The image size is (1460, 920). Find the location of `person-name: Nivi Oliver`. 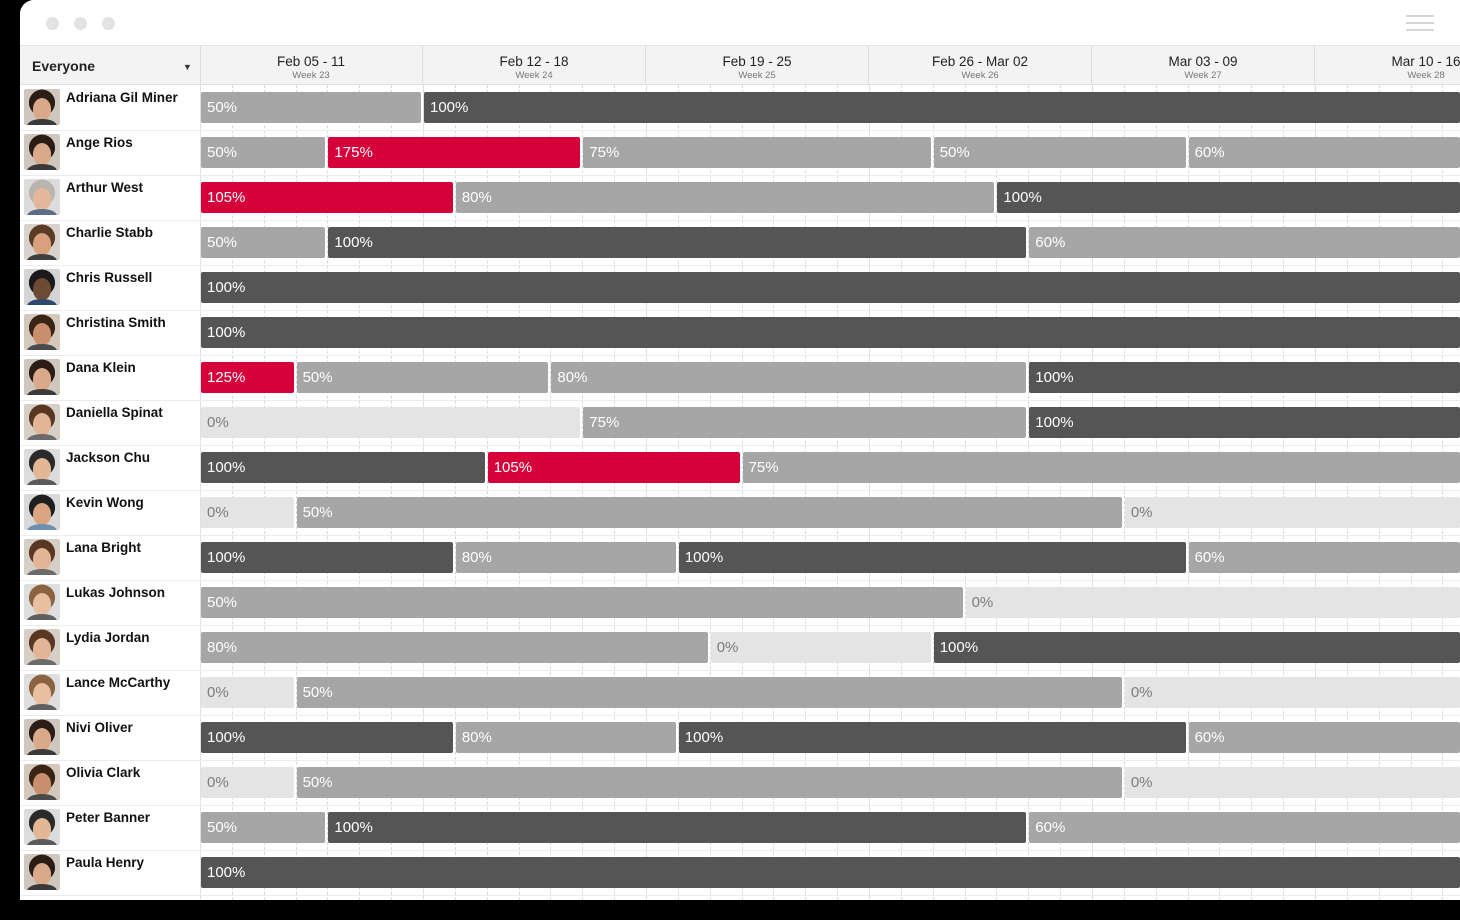

person-name: Nivi Oliver is located at coordinates (99, 727).